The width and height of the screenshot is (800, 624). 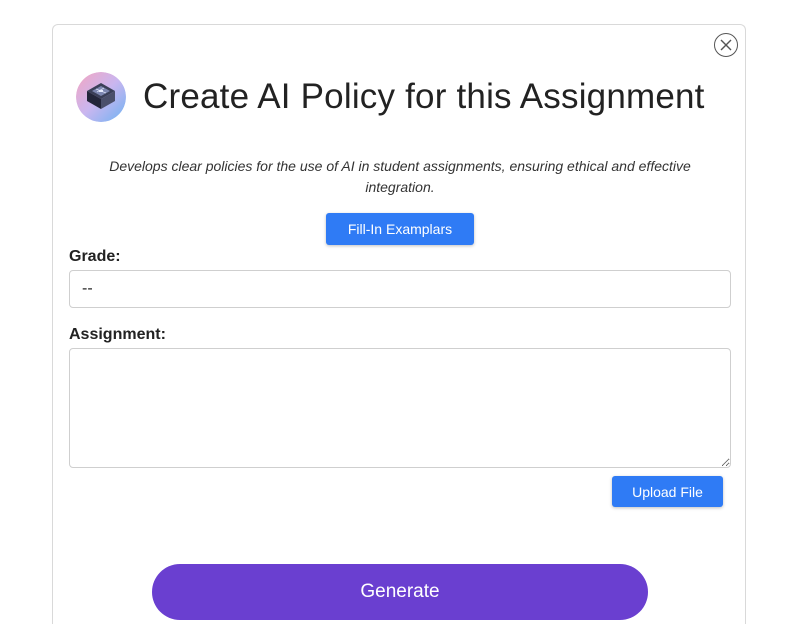 What do you see at coordinates (667, 491) in the screenshot?
I see `upload-file-button: Upload File` at bounding box center [667, 491].